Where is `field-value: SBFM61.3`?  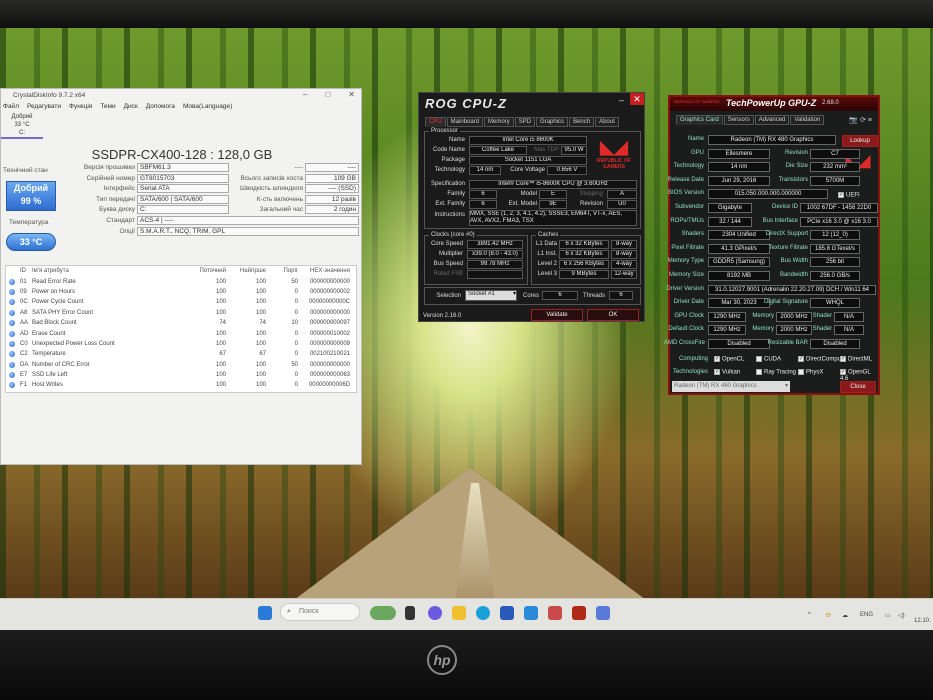 field-value: SBFM61.3 is located at coordinates (183, 167).